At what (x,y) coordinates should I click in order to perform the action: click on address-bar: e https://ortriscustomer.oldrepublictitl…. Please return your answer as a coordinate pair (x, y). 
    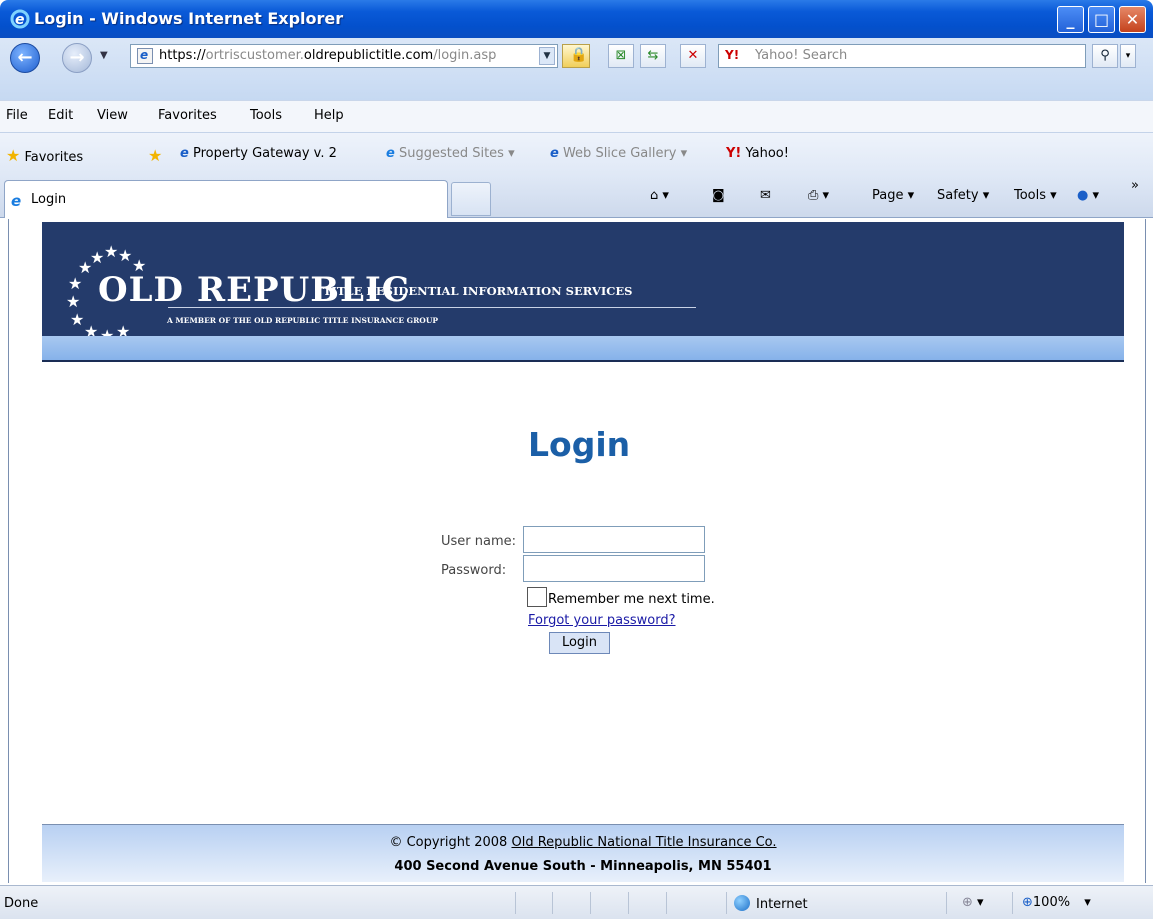
    Looking at the image, I should click on (344, 56).